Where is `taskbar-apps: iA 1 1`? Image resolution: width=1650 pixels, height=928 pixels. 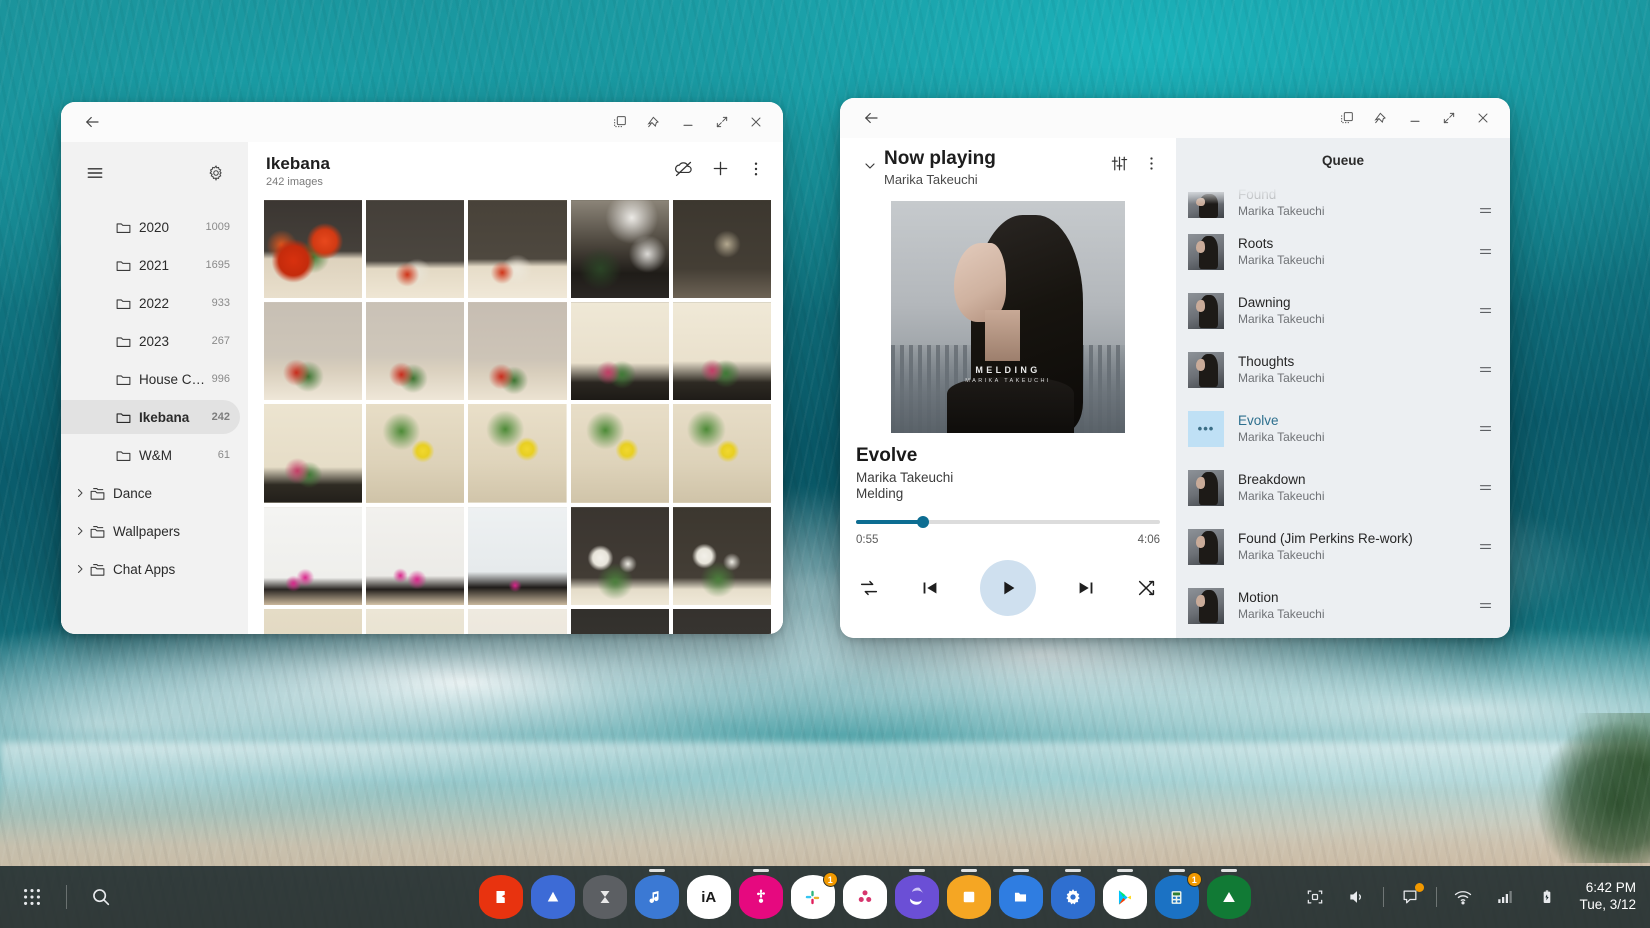
taskbar-apps: iA 1 1 is located at coordinates (864, 894).